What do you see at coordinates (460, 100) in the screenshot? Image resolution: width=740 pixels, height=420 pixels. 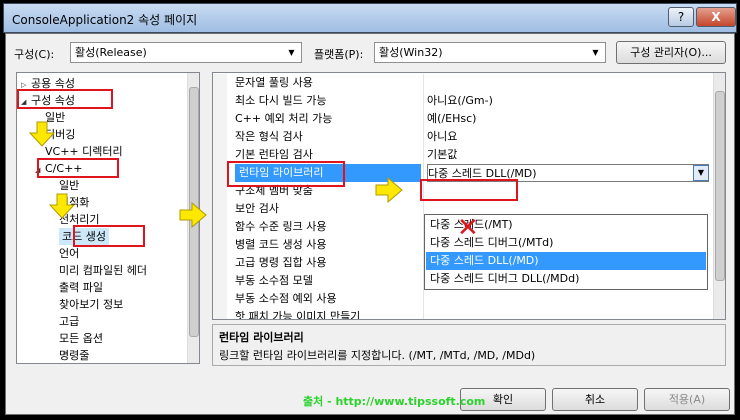 I see `property-value: 아니요(/Gm-)` at bounding box center [460, 100].